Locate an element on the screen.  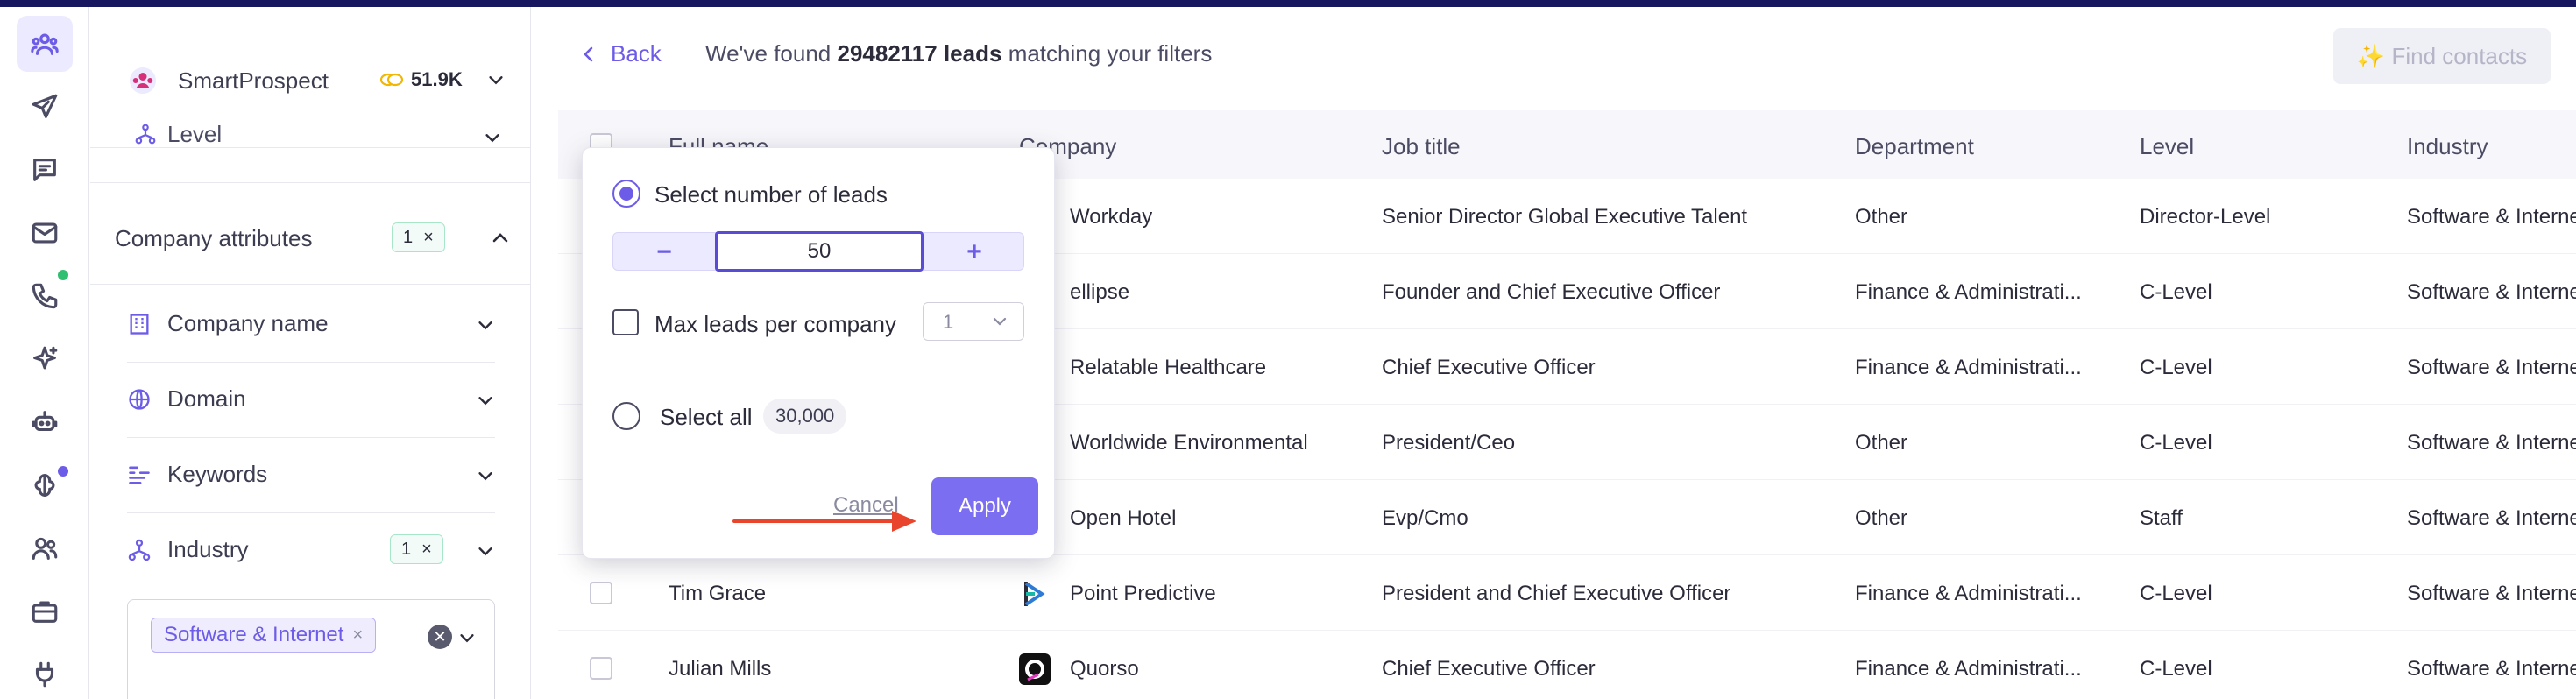
prospects-icon is located at coordinates (45, 44).